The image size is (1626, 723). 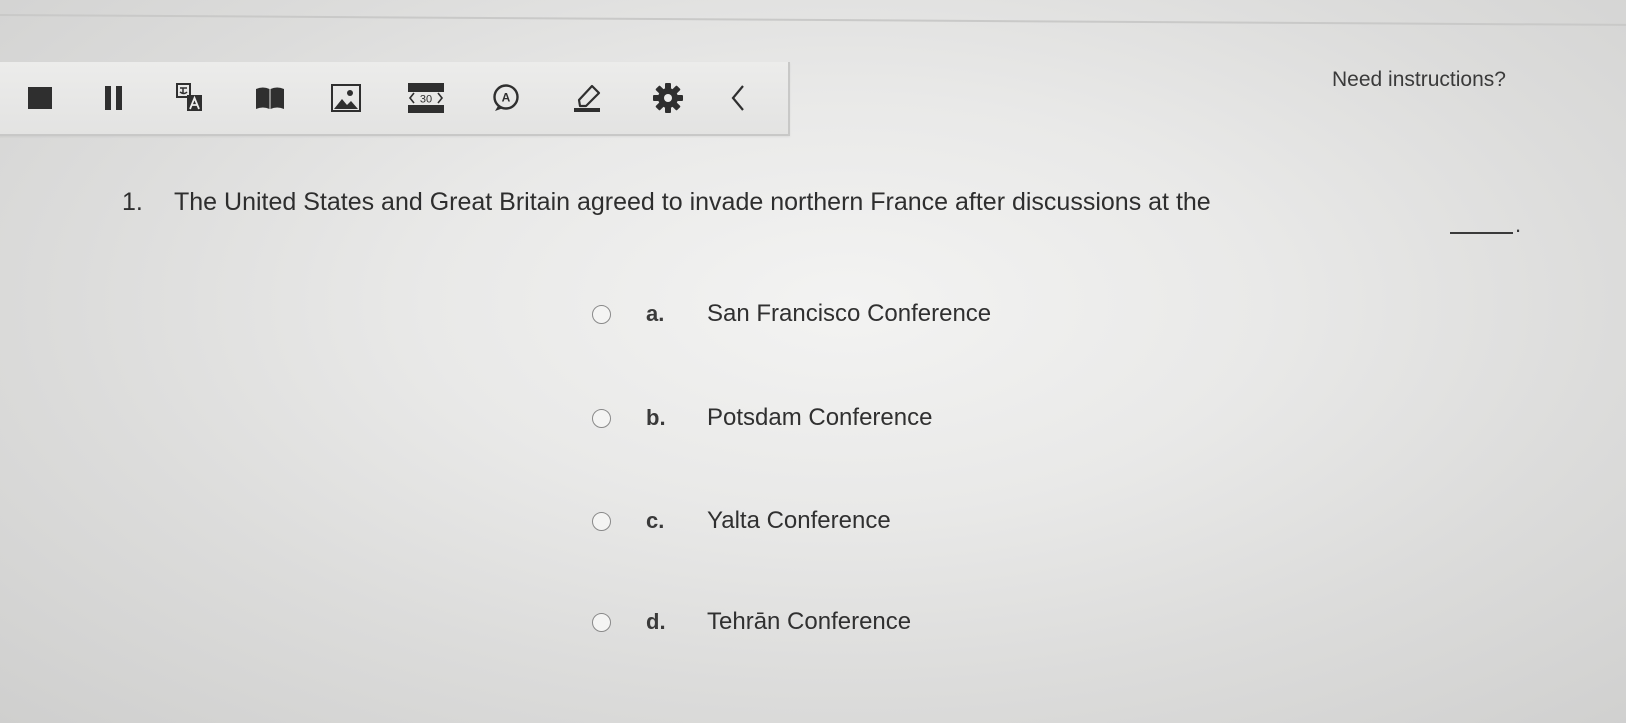 I want to click on gear-icon, so click(x=668, y=98).